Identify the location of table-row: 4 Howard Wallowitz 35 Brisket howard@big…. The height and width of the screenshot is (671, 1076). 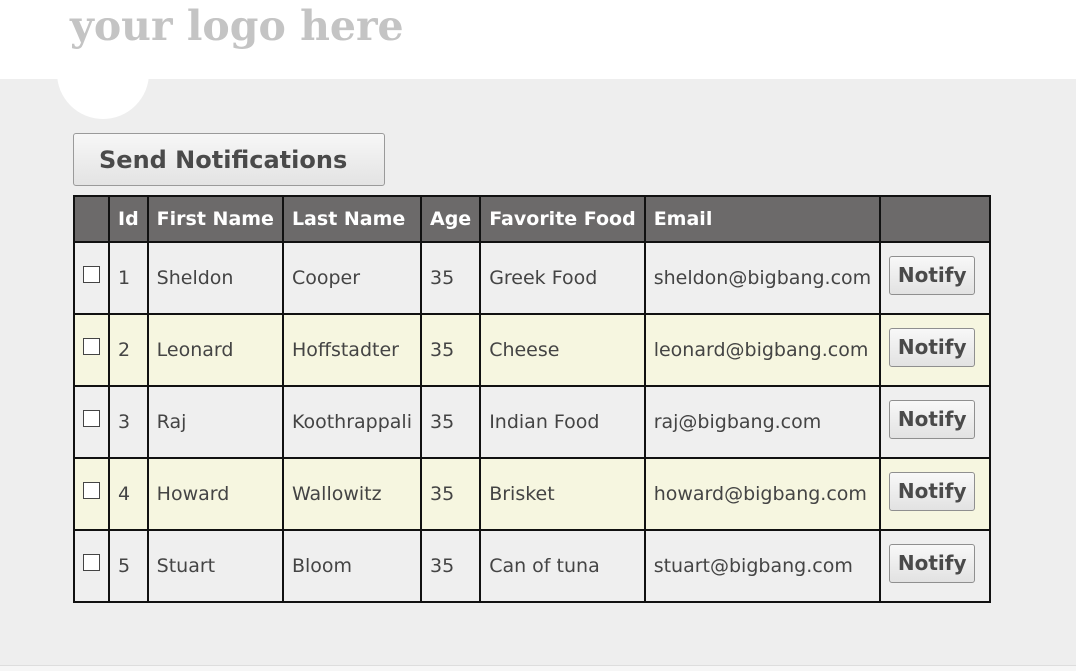
(532, 494).